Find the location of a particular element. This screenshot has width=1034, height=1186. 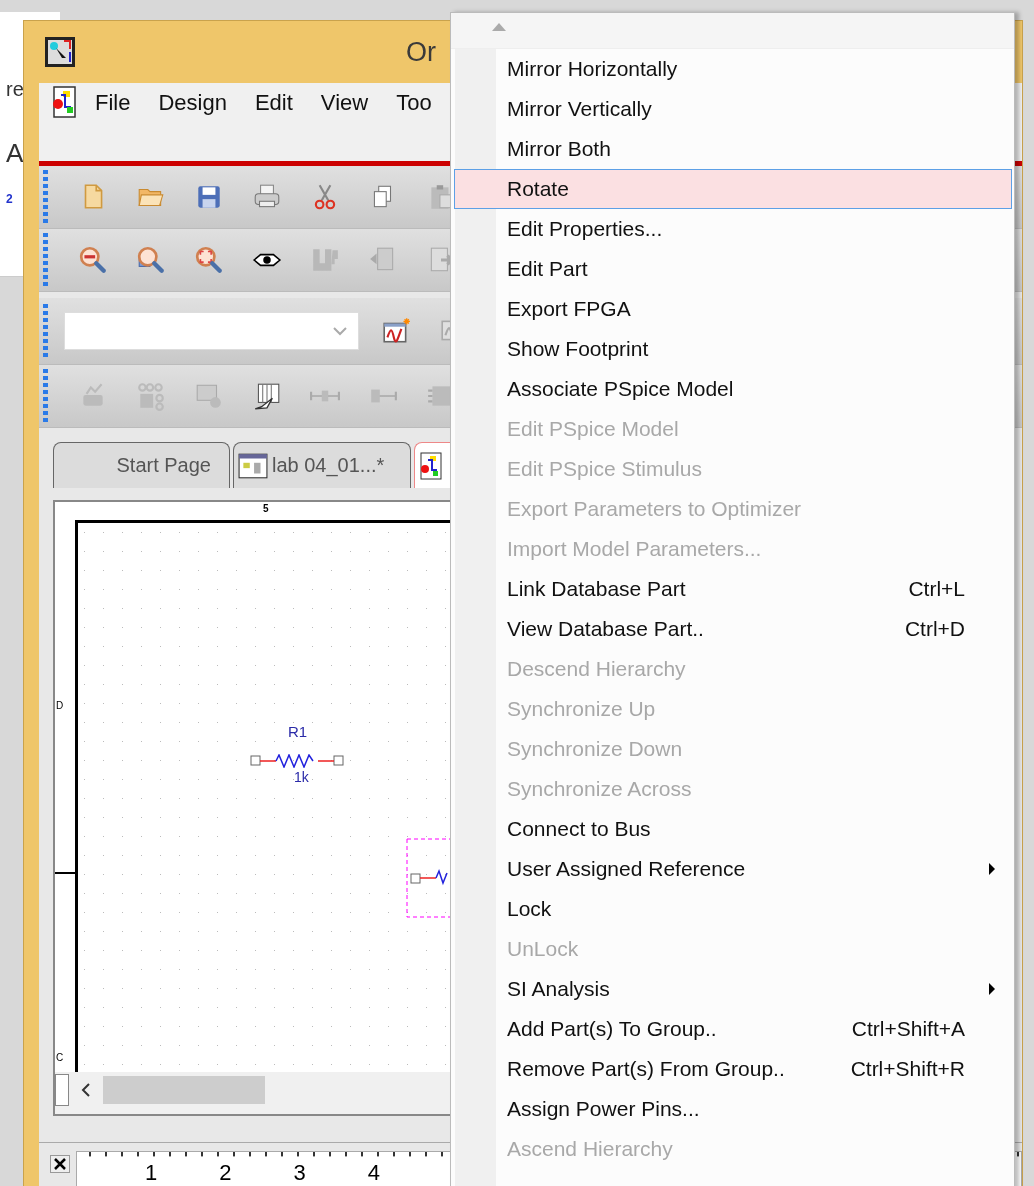

background-text: re is located at coordinates (15, 89).